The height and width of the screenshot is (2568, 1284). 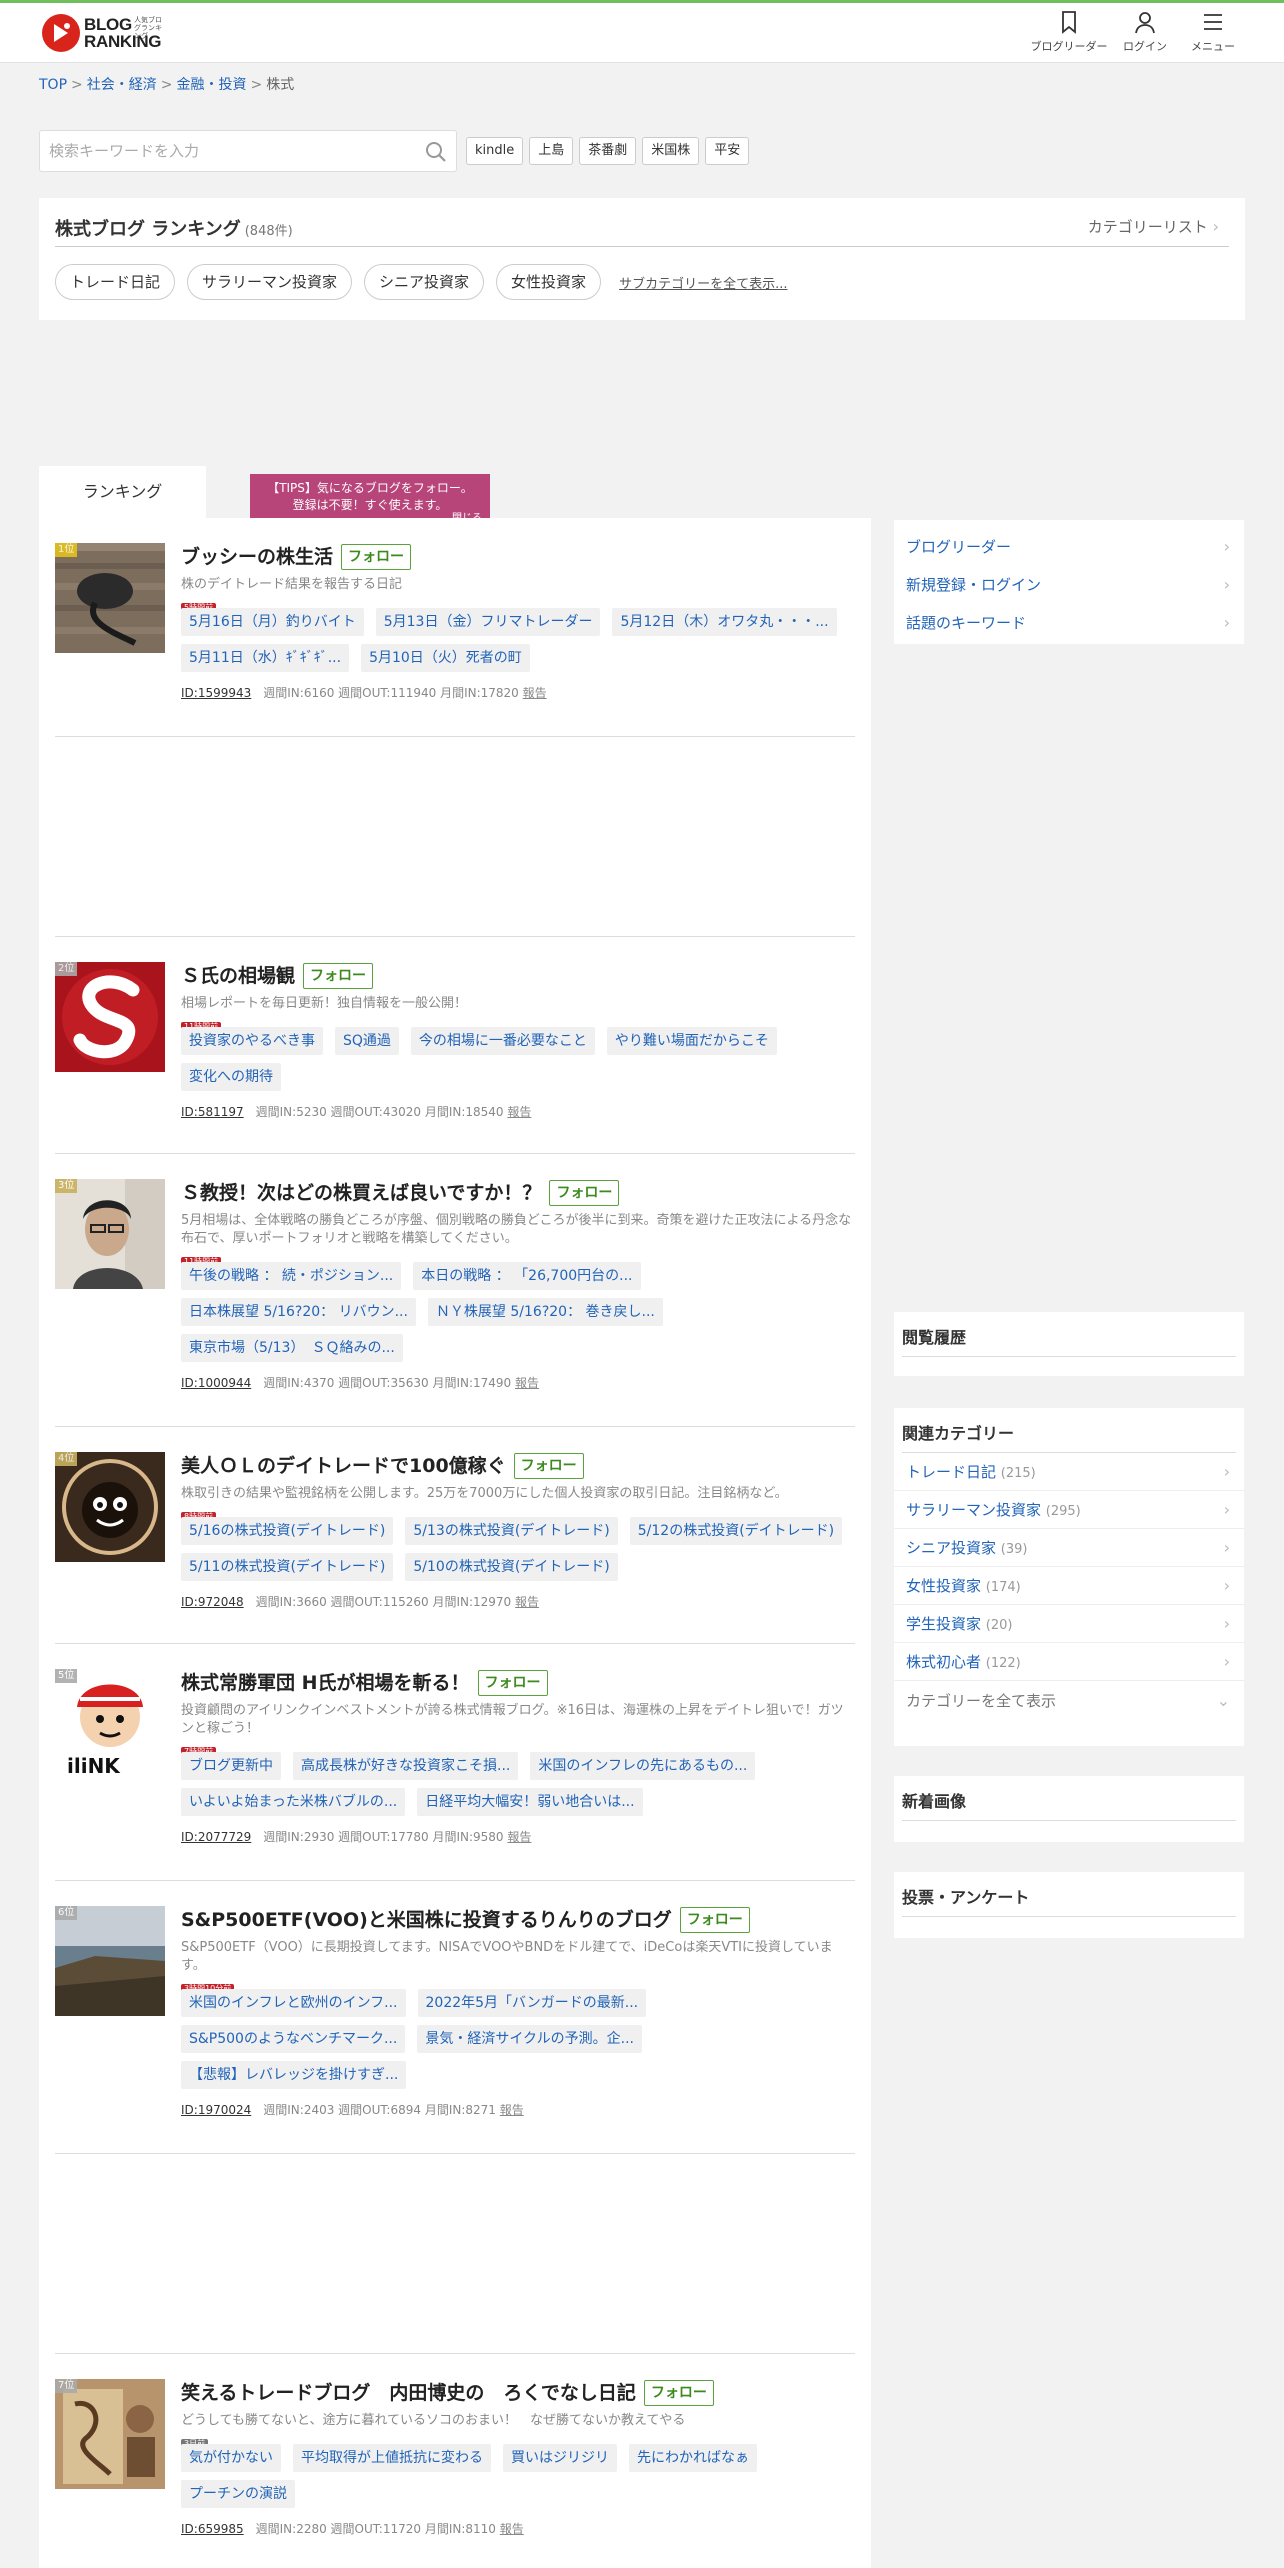 I want to click on keyword-chip: kindle, so click(x=495, y=151).